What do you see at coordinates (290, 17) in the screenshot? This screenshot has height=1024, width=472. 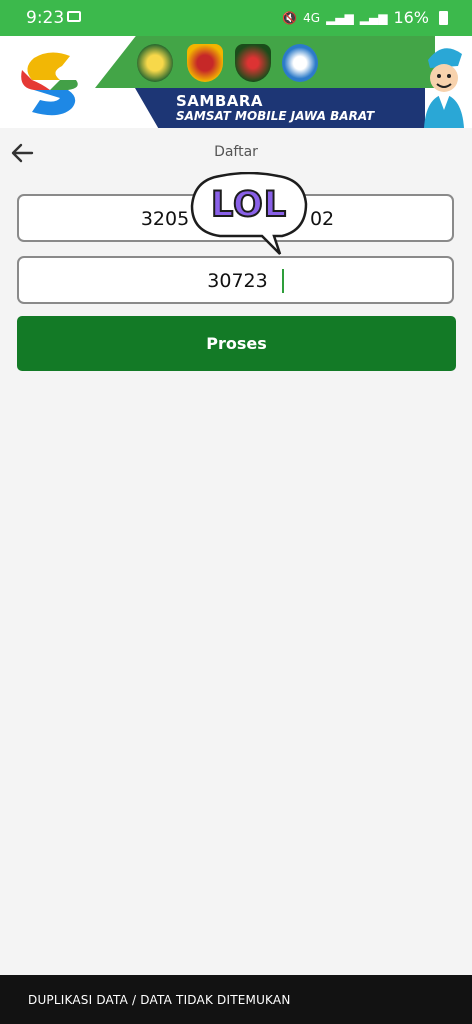 I see `mute-icon: 🔇` at bounding box center [290, 17].